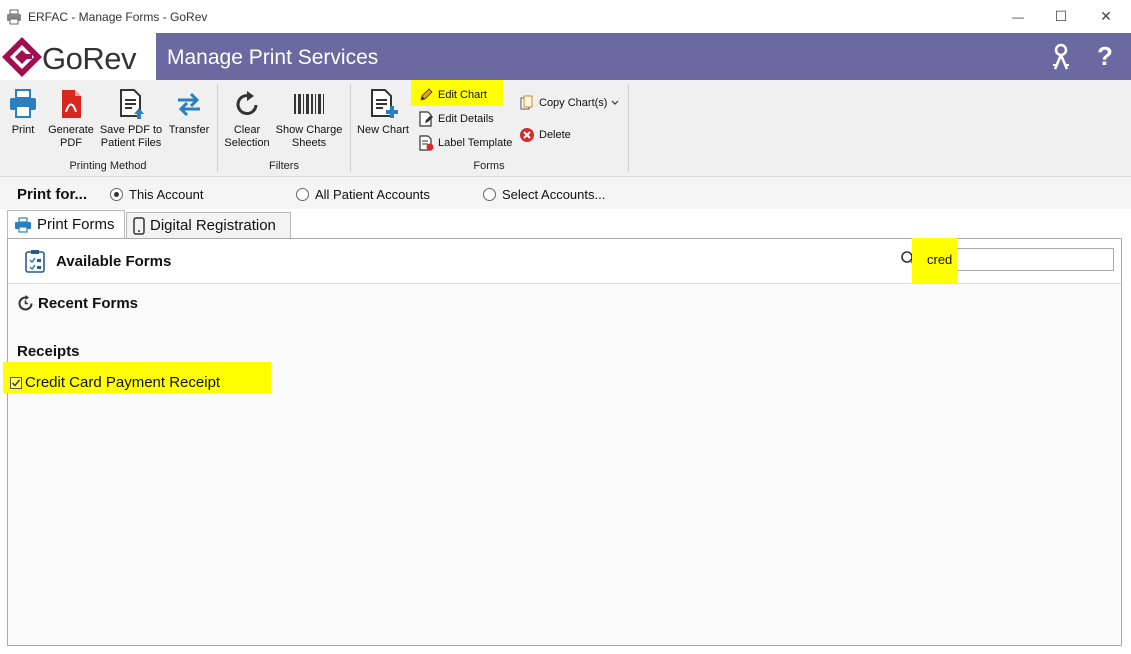  Describe the element at coordinates (247, 103) in the screenshot. I see `refresh-icon` at that location.